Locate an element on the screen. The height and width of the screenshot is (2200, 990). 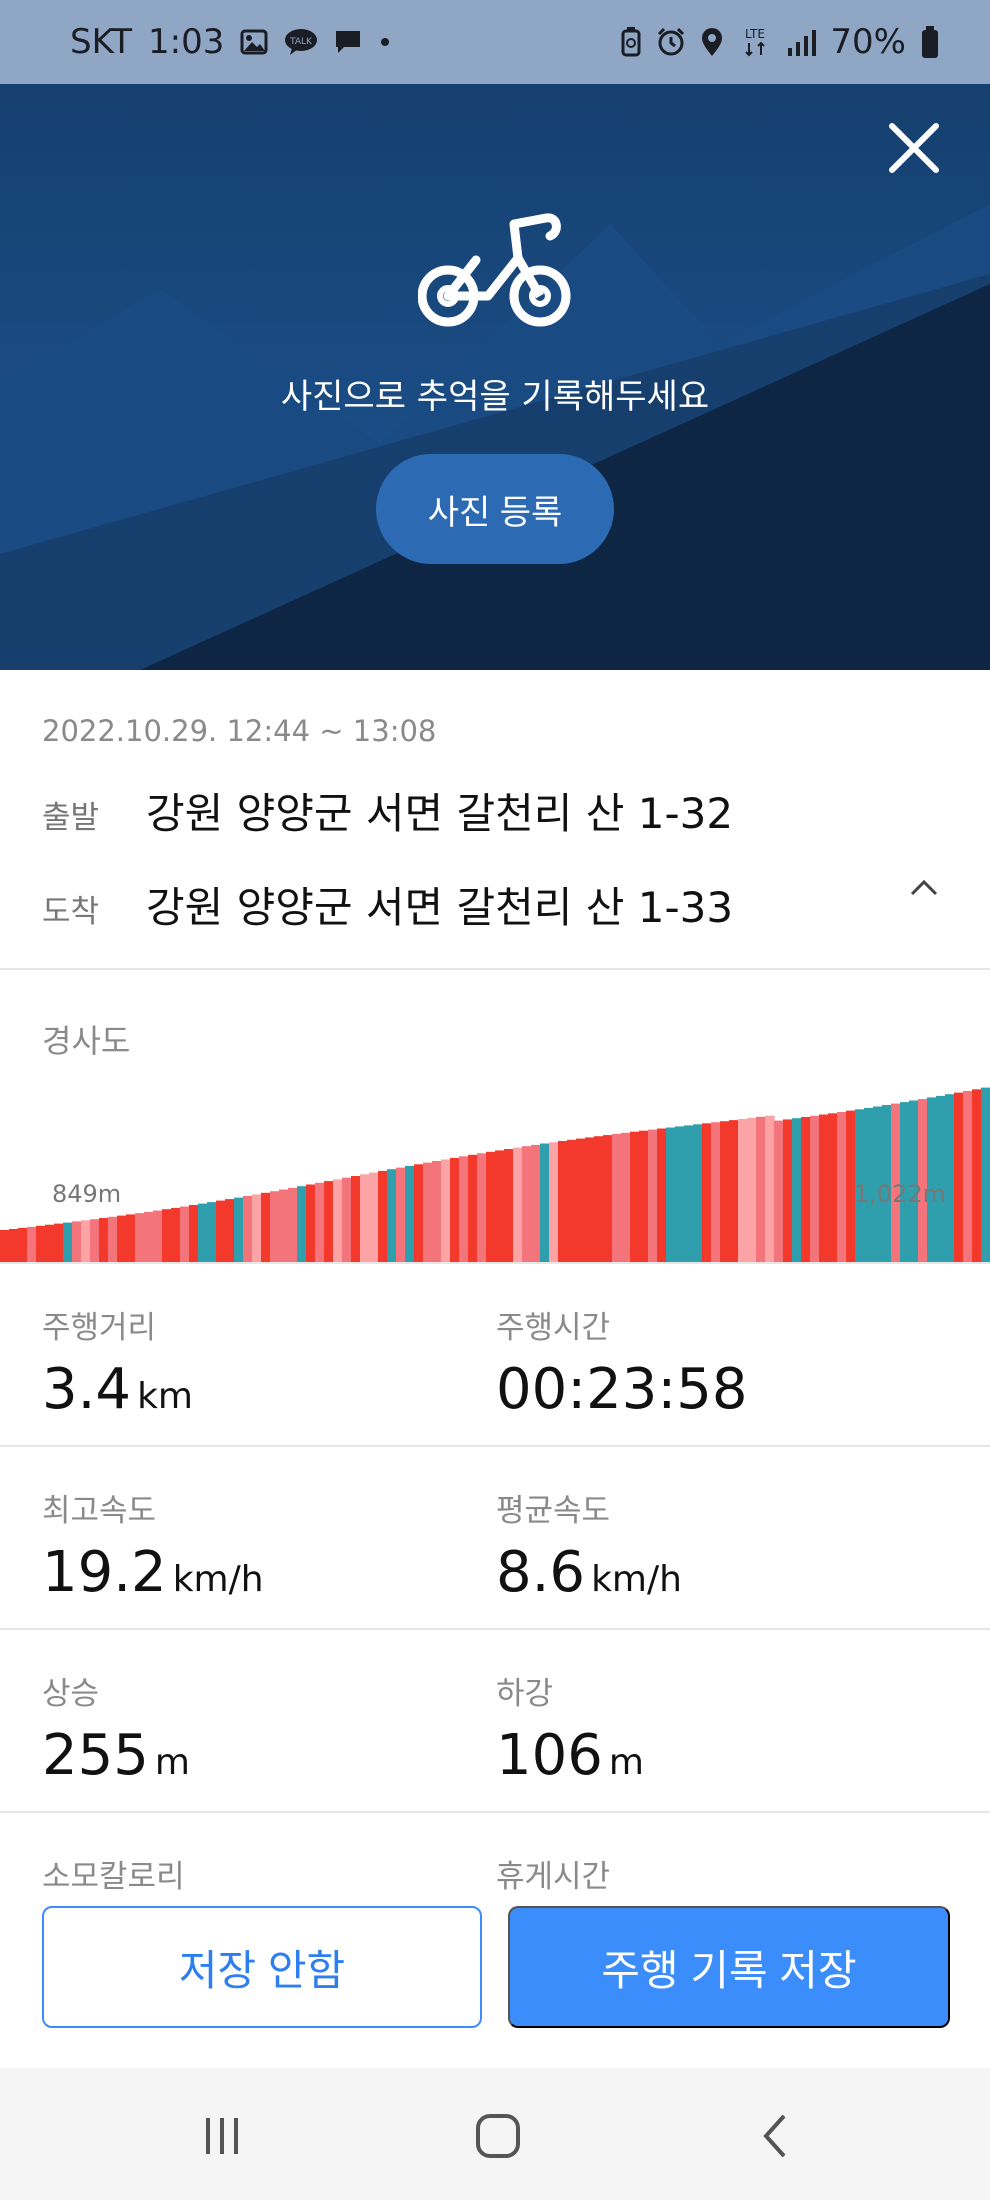
dot-icon is located at coordinates (385, 42).